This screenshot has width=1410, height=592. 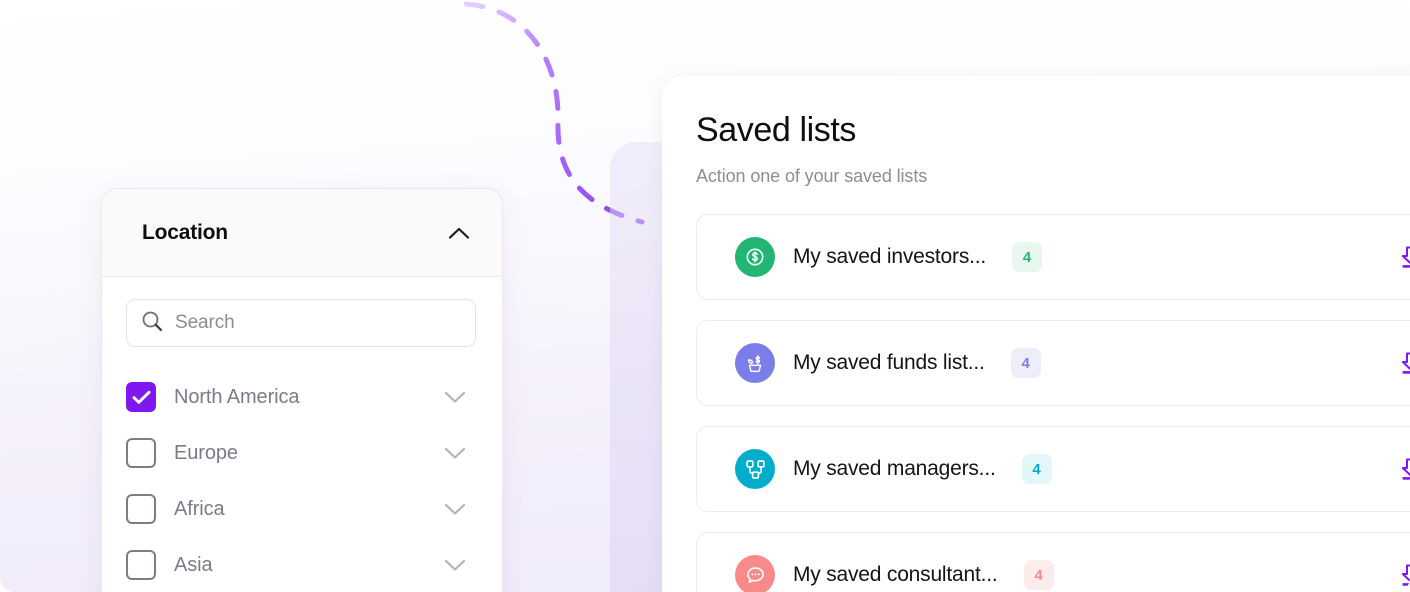 I want to click on page-title: Saved lists, so click(x=776, y=130).